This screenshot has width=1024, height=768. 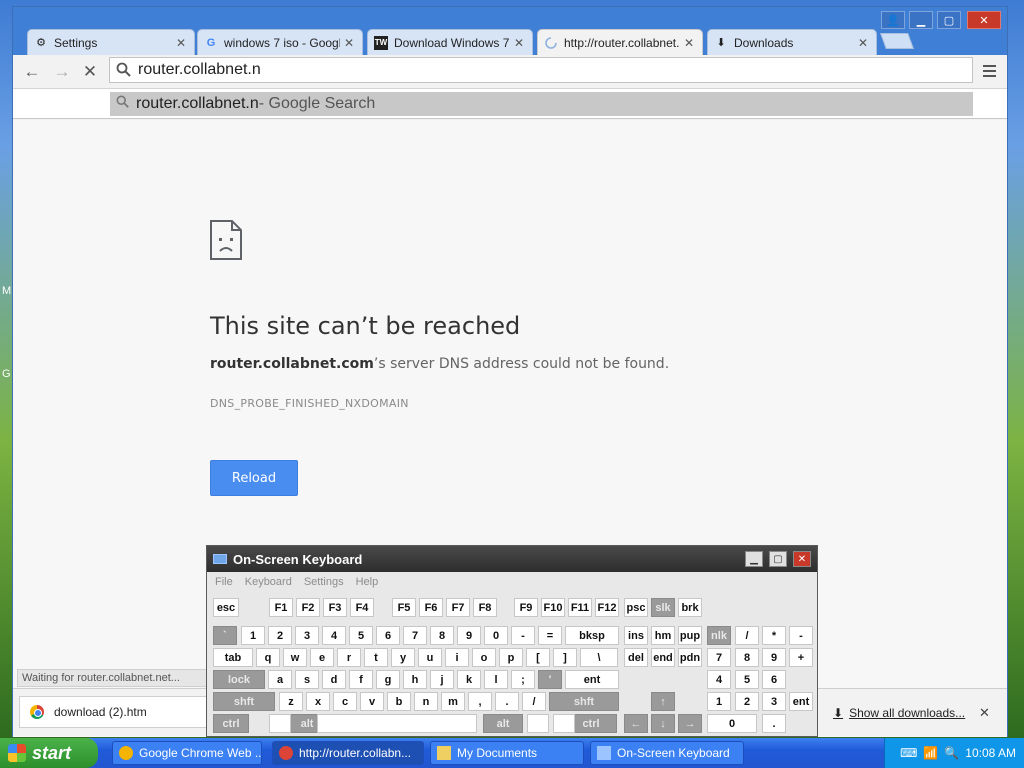 I want to click on osk-key: F3, so click(x=335, y=607).